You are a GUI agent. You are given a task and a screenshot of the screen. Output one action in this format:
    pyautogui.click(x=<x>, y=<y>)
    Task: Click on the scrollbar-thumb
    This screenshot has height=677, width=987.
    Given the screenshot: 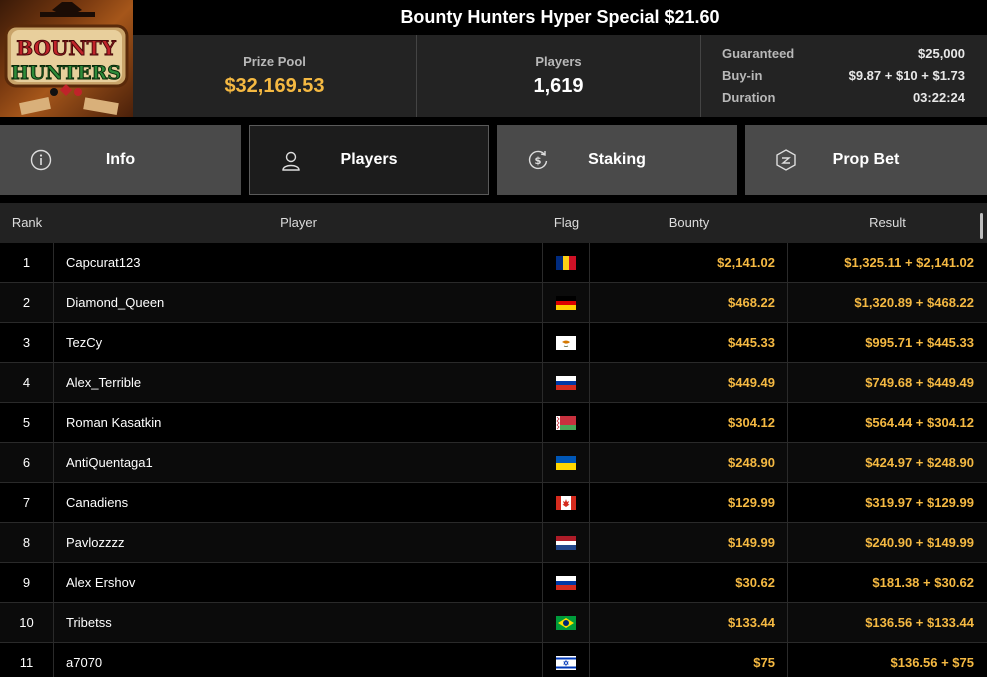 What is the action you would take?
    pyautogui.click(x=981, y=226)
    